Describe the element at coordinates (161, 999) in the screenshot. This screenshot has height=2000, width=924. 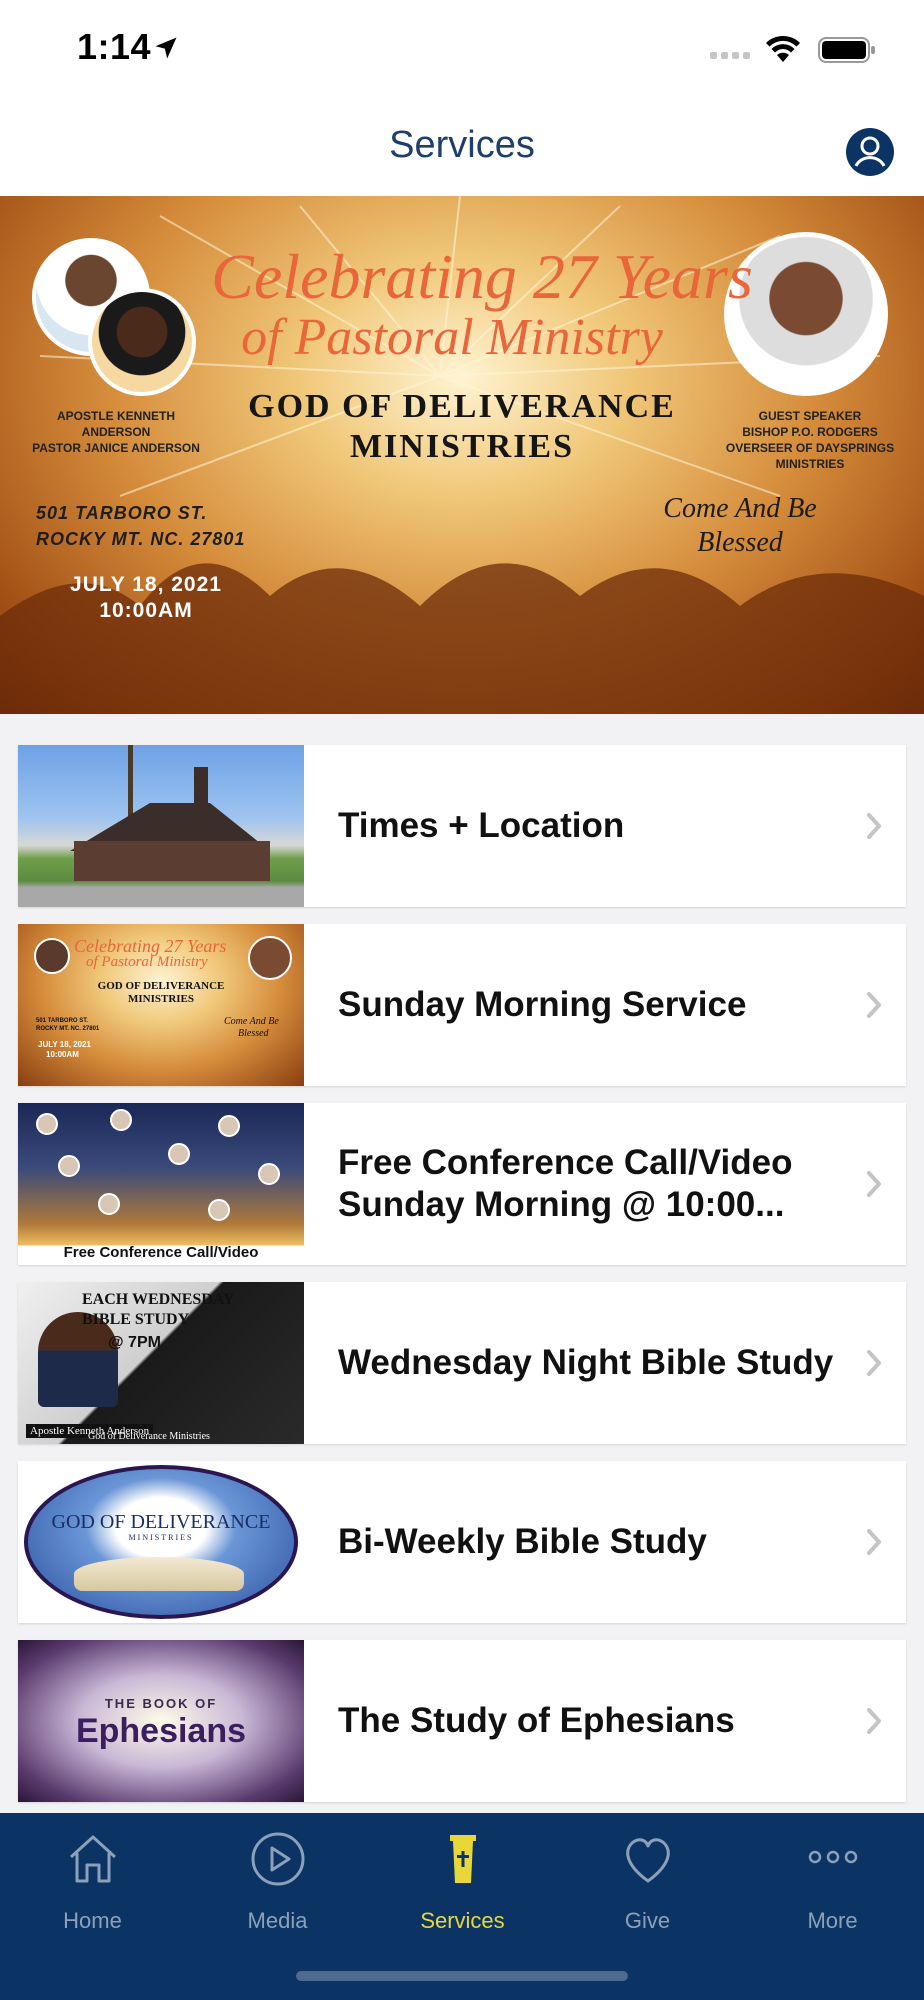
I see `thumb-org-line: MINISTRIES` at that location.